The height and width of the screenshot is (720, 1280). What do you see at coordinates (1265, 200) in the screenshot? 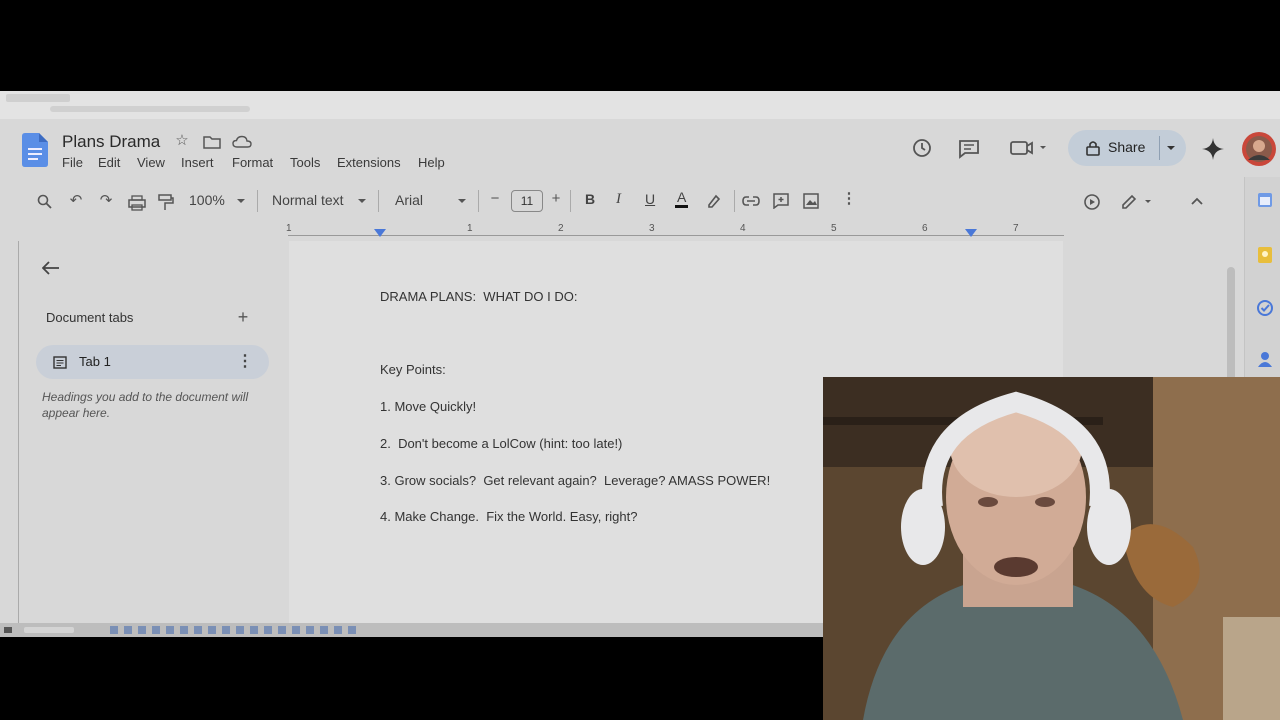
I see `calendar-icon` at bounding box center [1265, 200].